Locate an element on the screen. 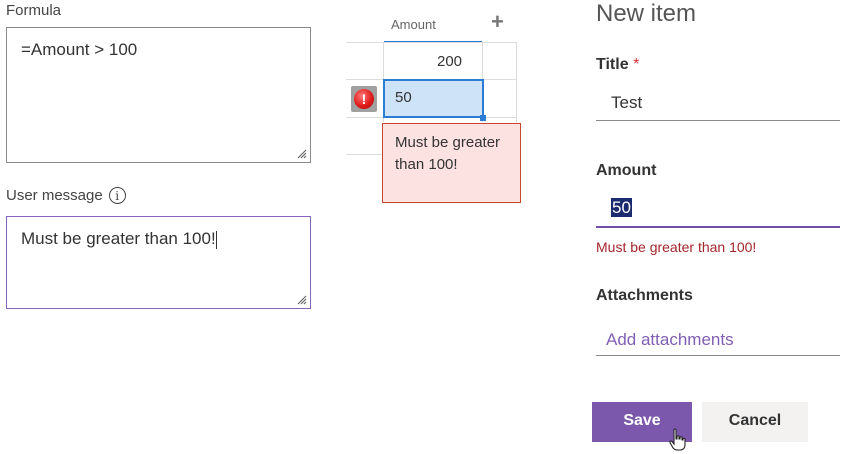  attachments-underline is located at coordinates (718, 355).